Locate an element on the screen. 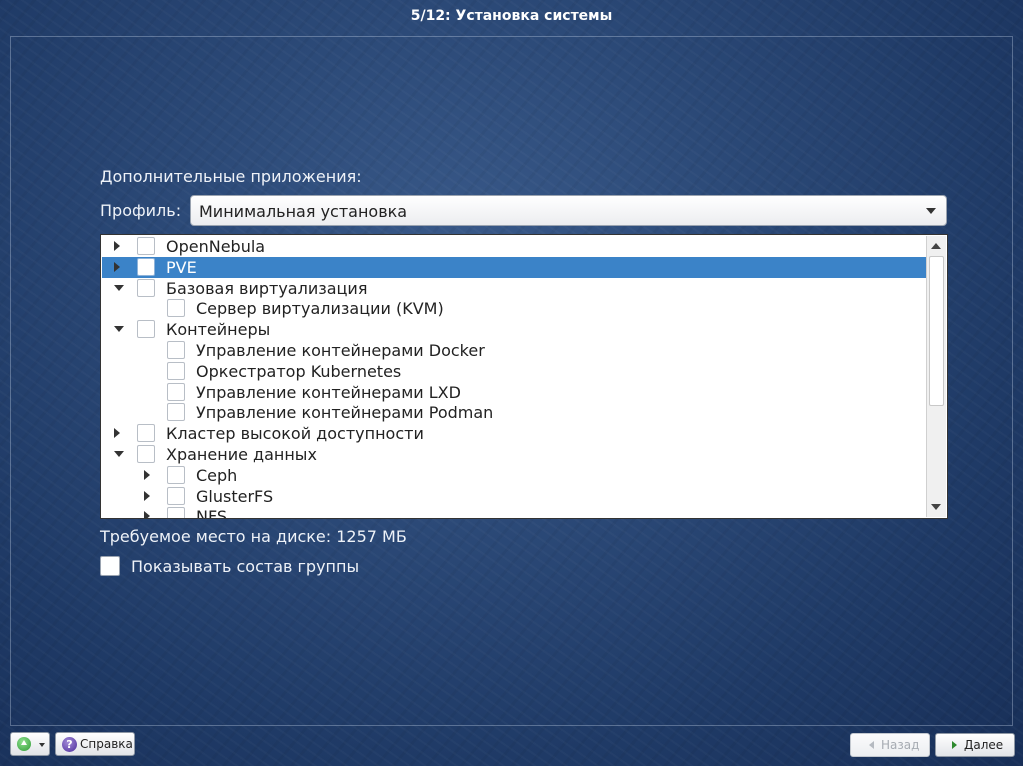 The width and height of the screenshot is (1023, 766). back-button: Назад is located at coordinates (890, 745).